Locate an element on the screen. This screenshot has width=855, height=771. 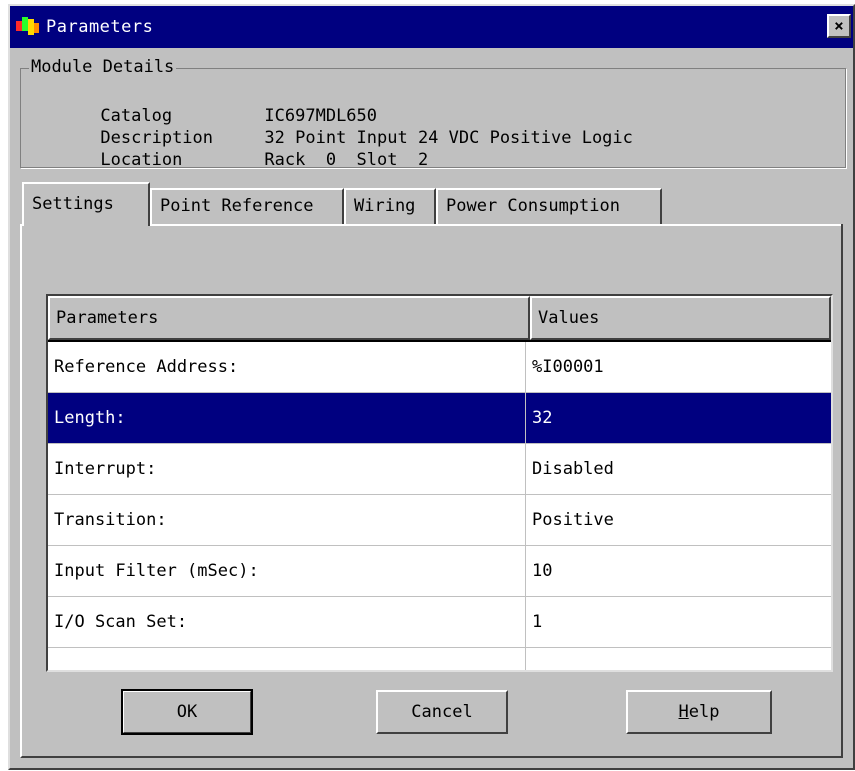
column-header-parameters: Parameters is located at coordinates (289, 318).